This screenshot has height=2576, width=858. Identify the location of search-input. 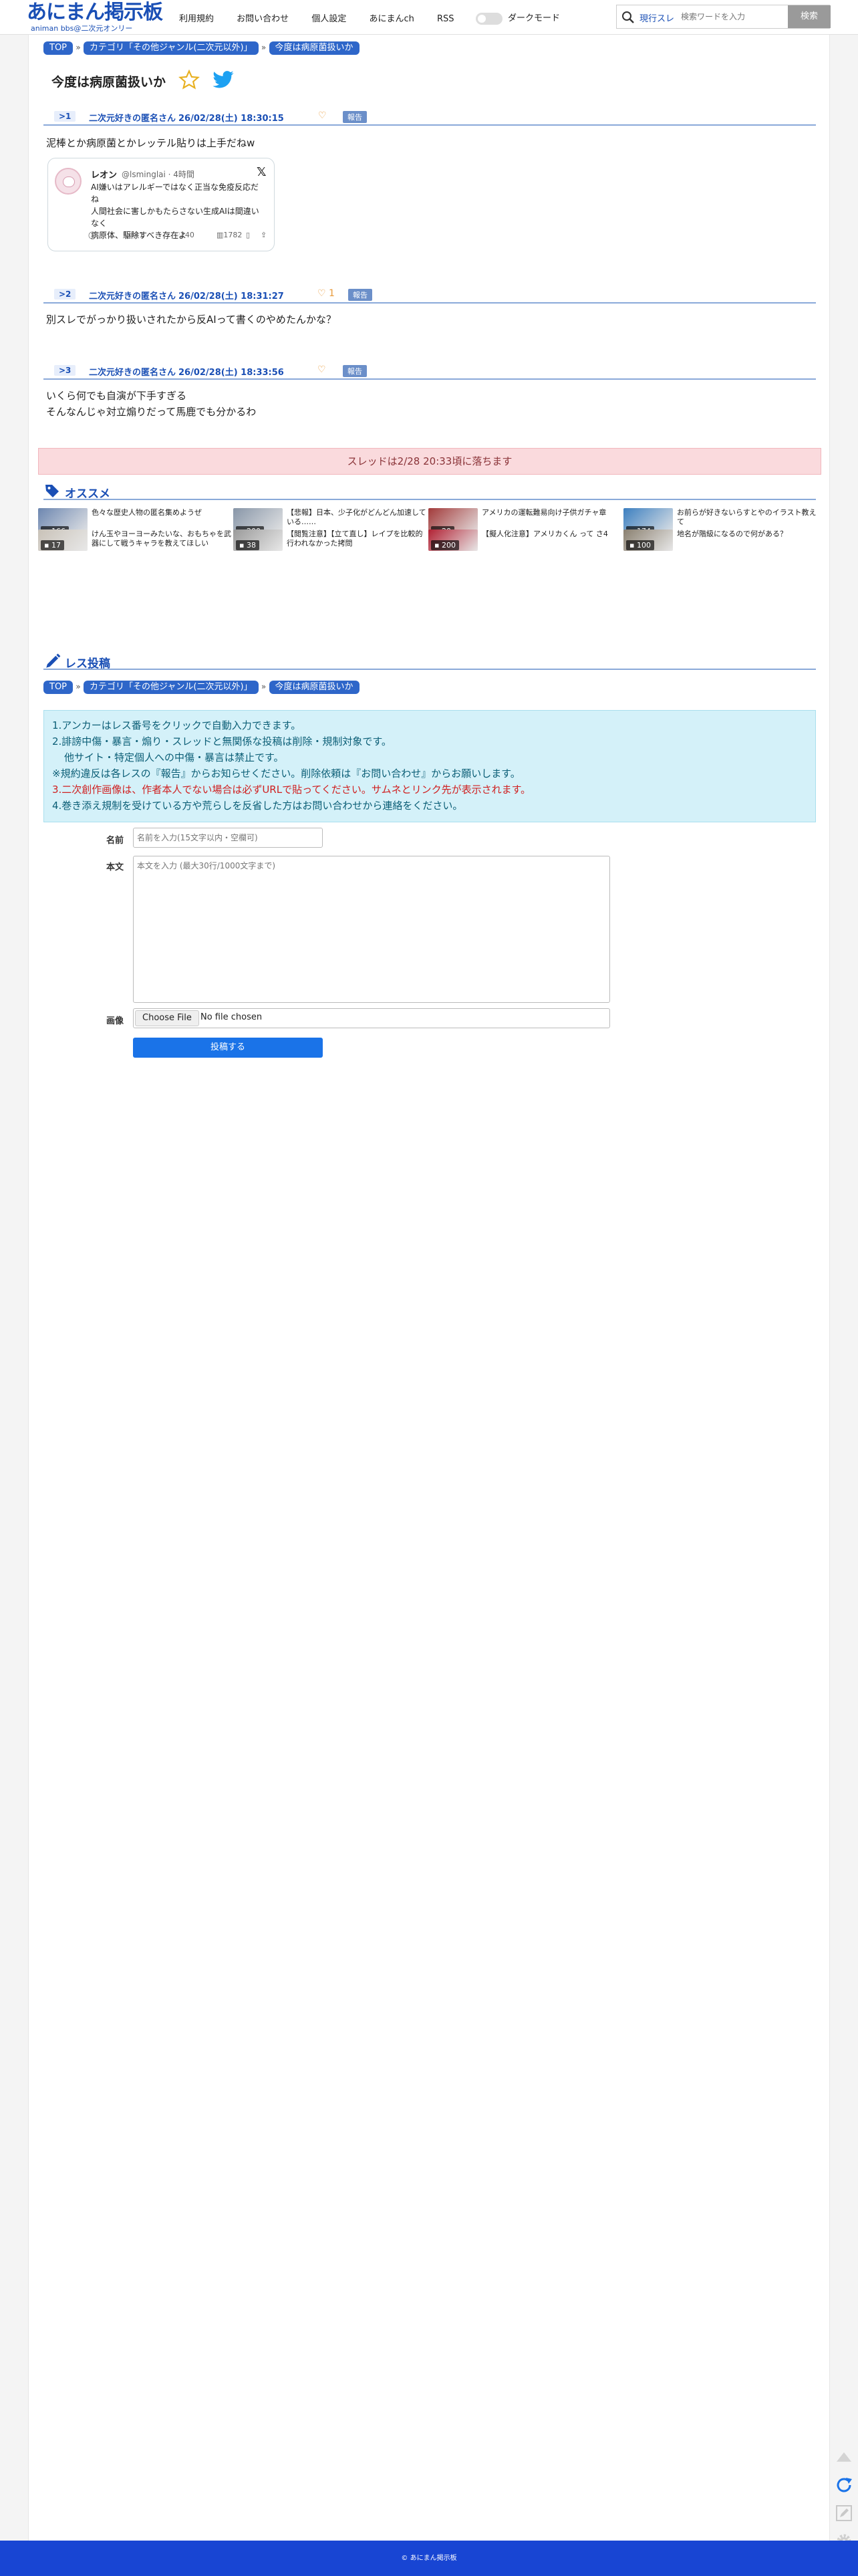
(730, 16).